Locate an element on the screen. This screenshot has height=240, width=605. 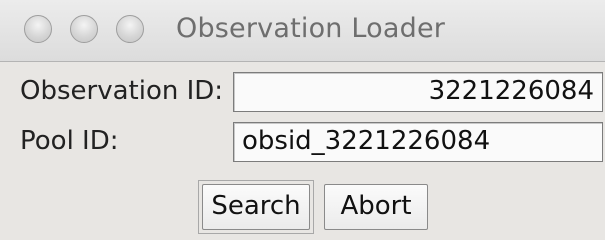
minimize-window-icon is located at coordinates (84, 29).